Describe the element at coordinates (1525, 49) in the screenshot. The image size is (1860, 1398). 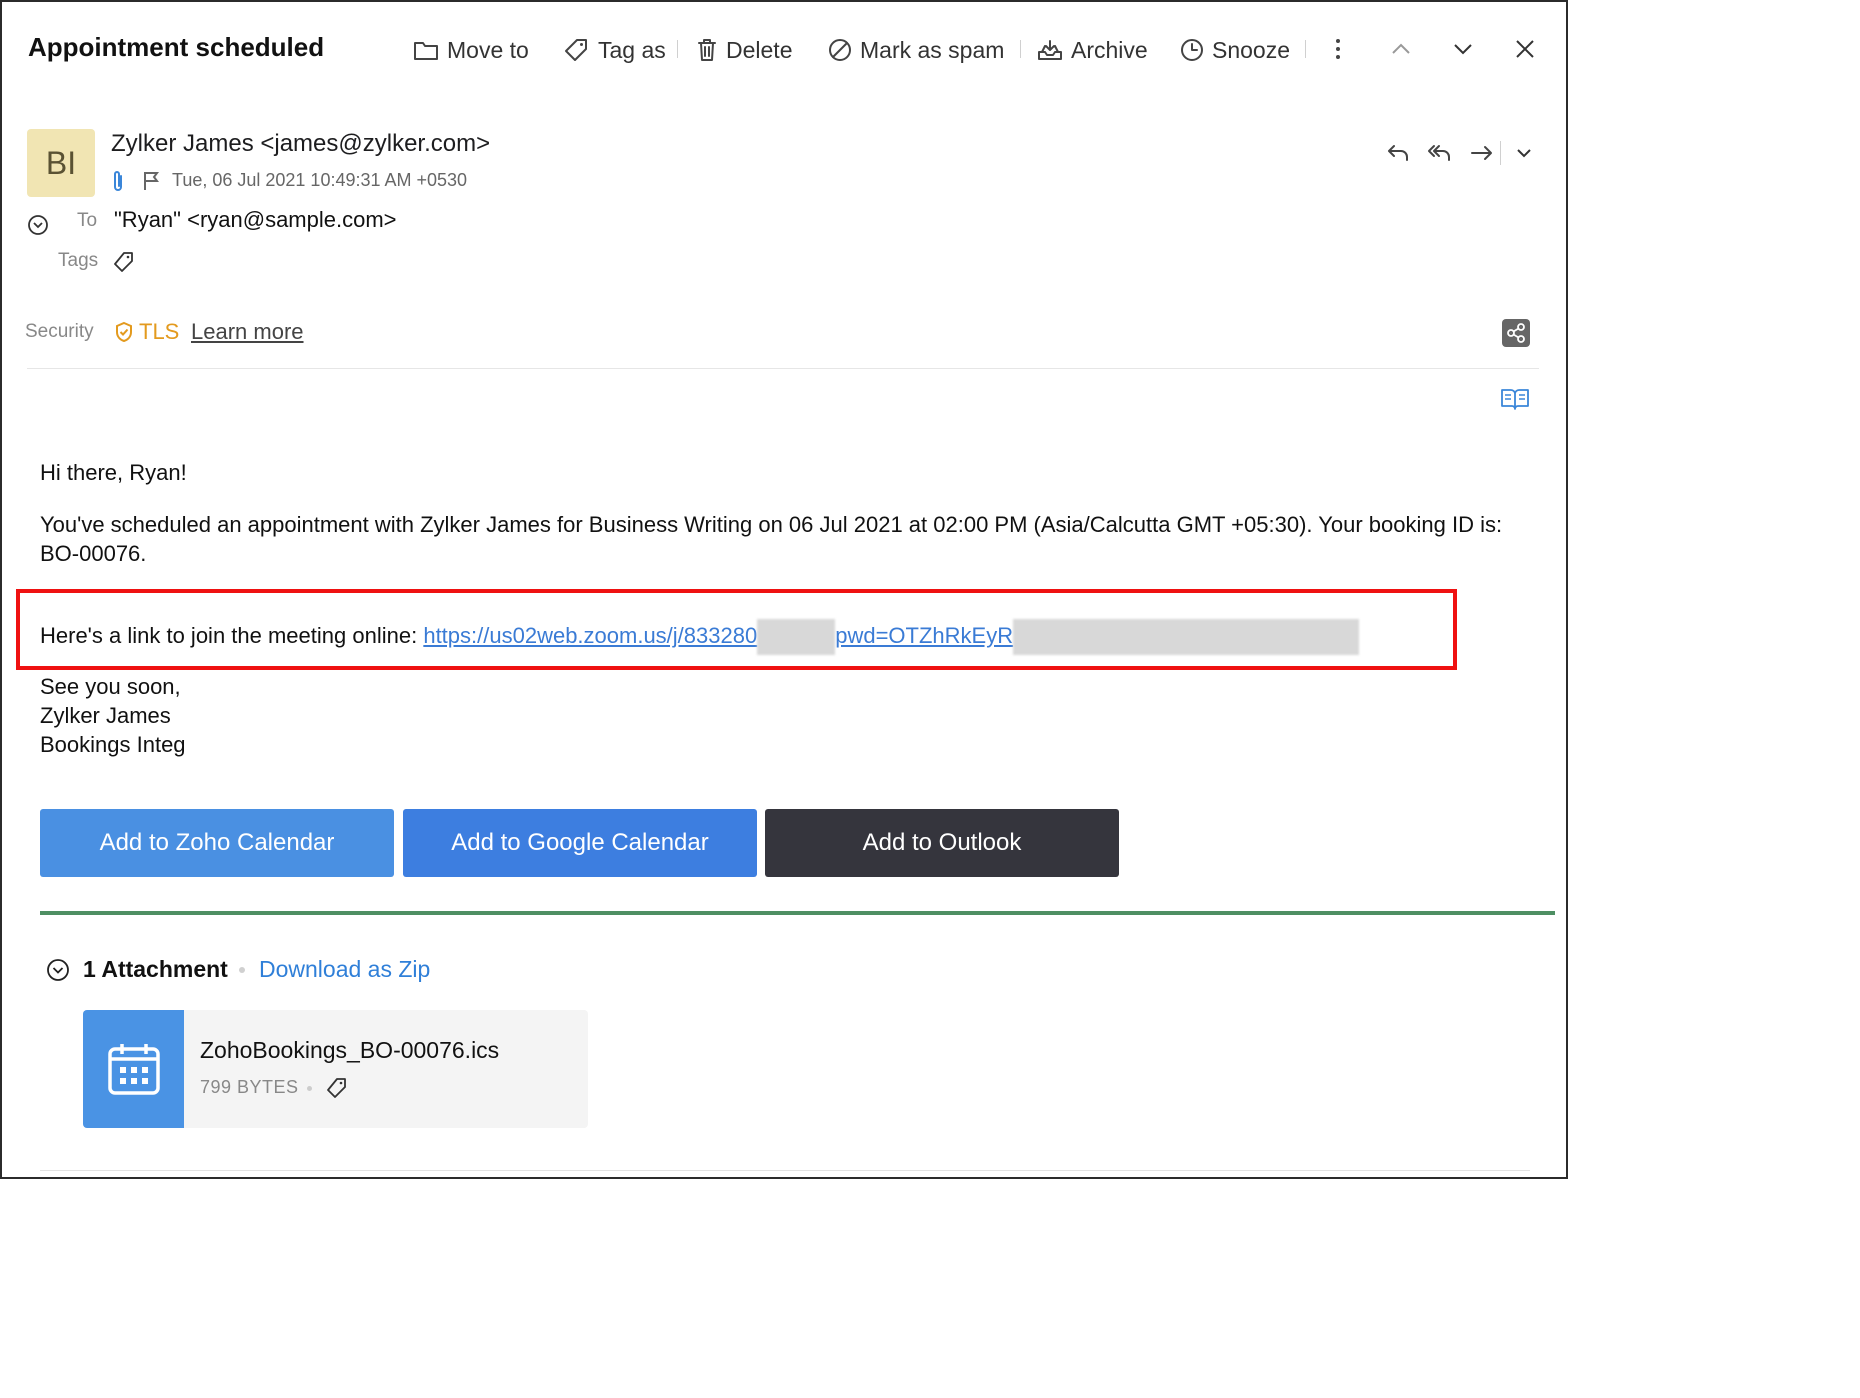
I see `close-icon` at that location.